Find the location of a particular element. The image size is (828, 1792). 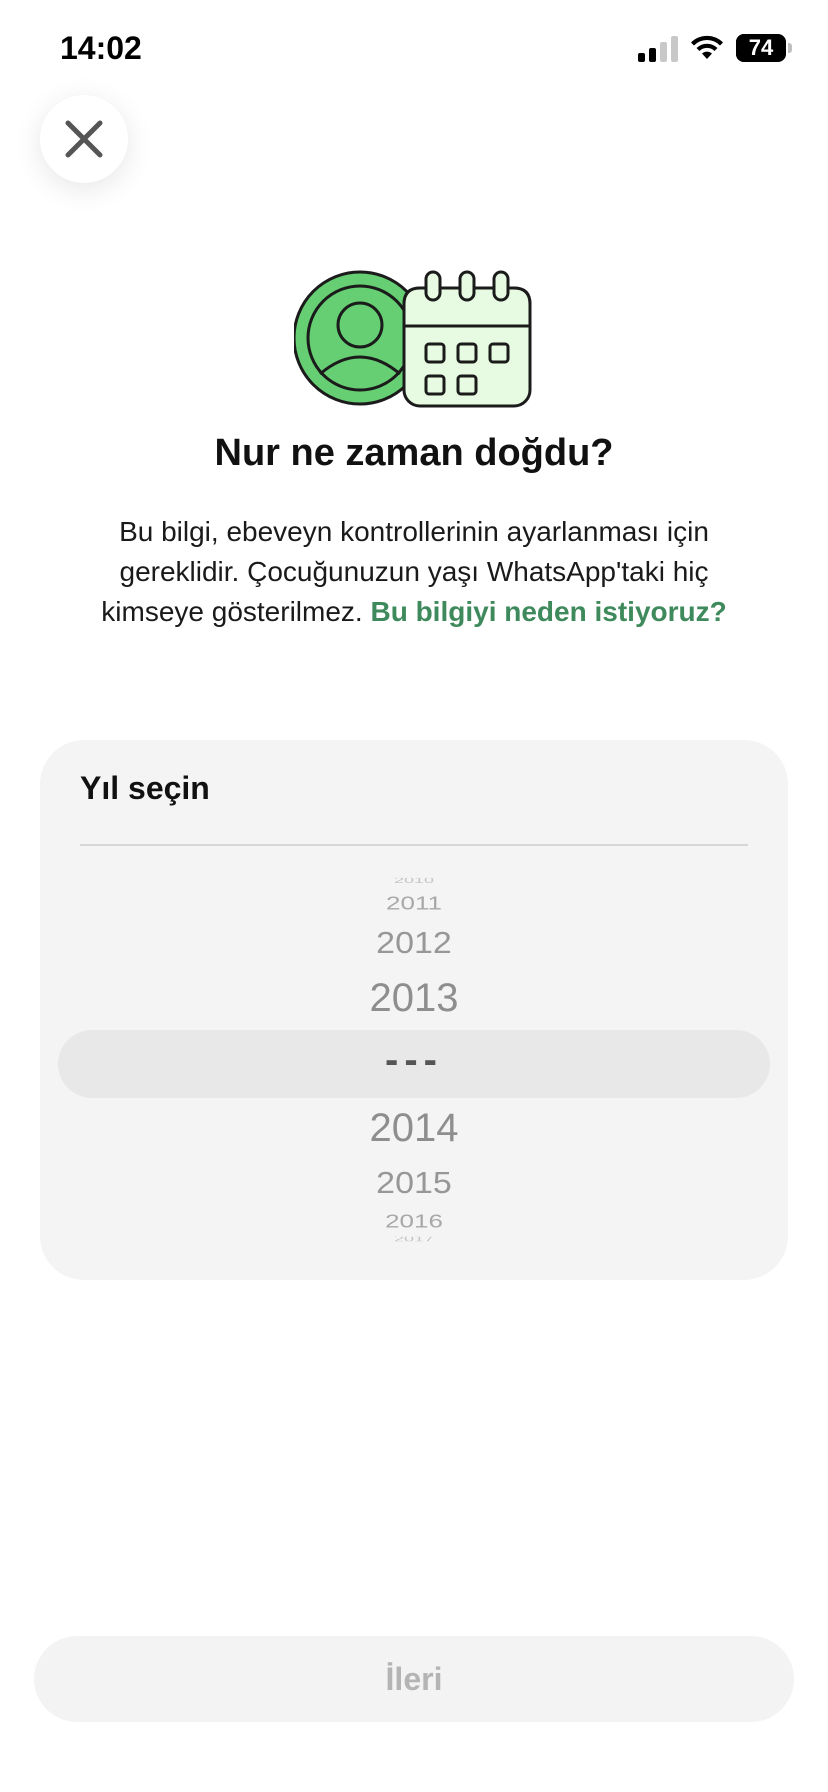

birthday-illustration is located at coordinates (413, 339).